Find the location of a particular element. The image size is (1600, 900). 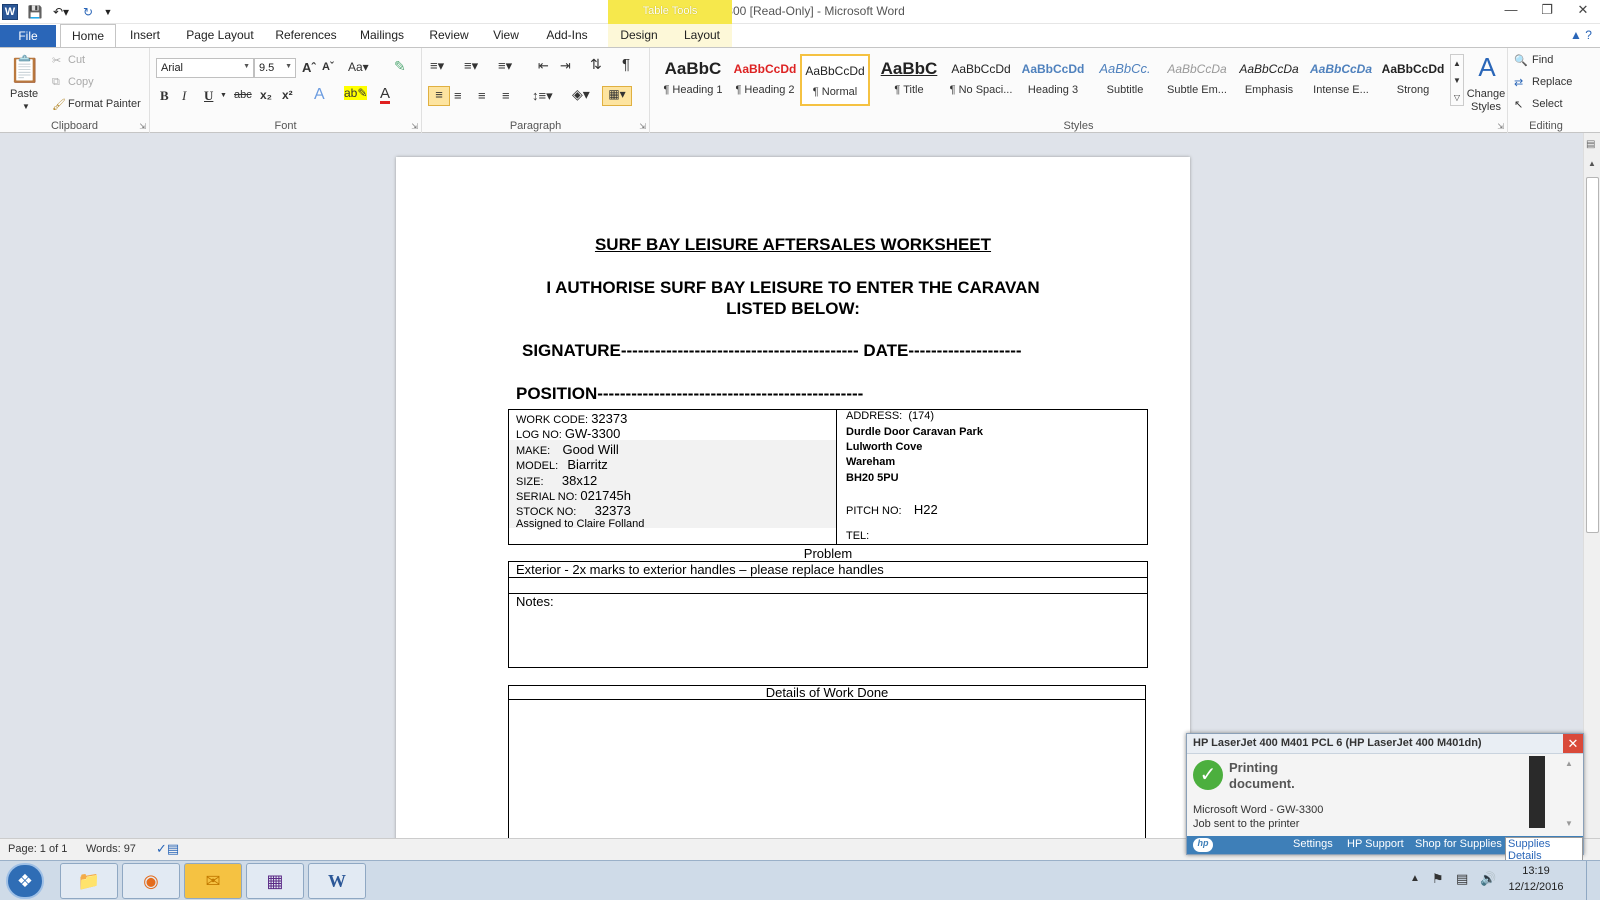

shading-icon: ◈▾ is located at coordinates (581, 94).